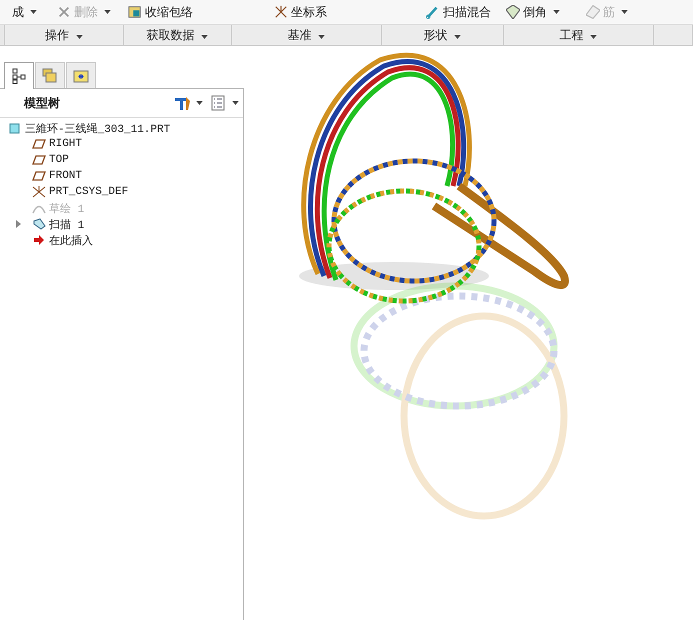  I want to click on panel-tab, so click(19, 75).